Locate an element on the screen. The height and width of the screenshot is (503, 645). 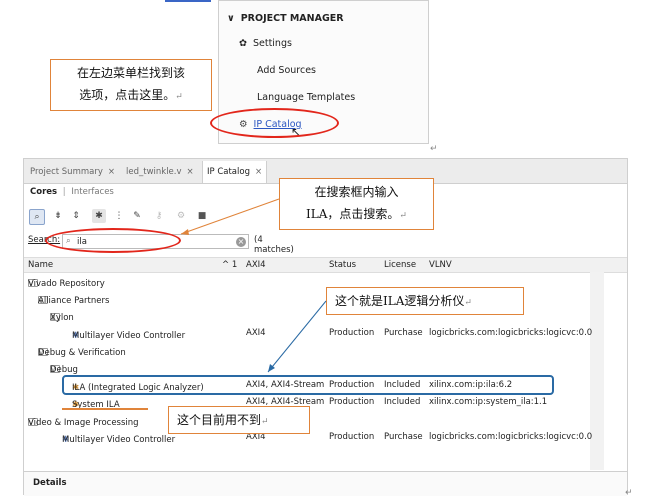
enter-mark: ↵ is located at coordinates (629, 493).